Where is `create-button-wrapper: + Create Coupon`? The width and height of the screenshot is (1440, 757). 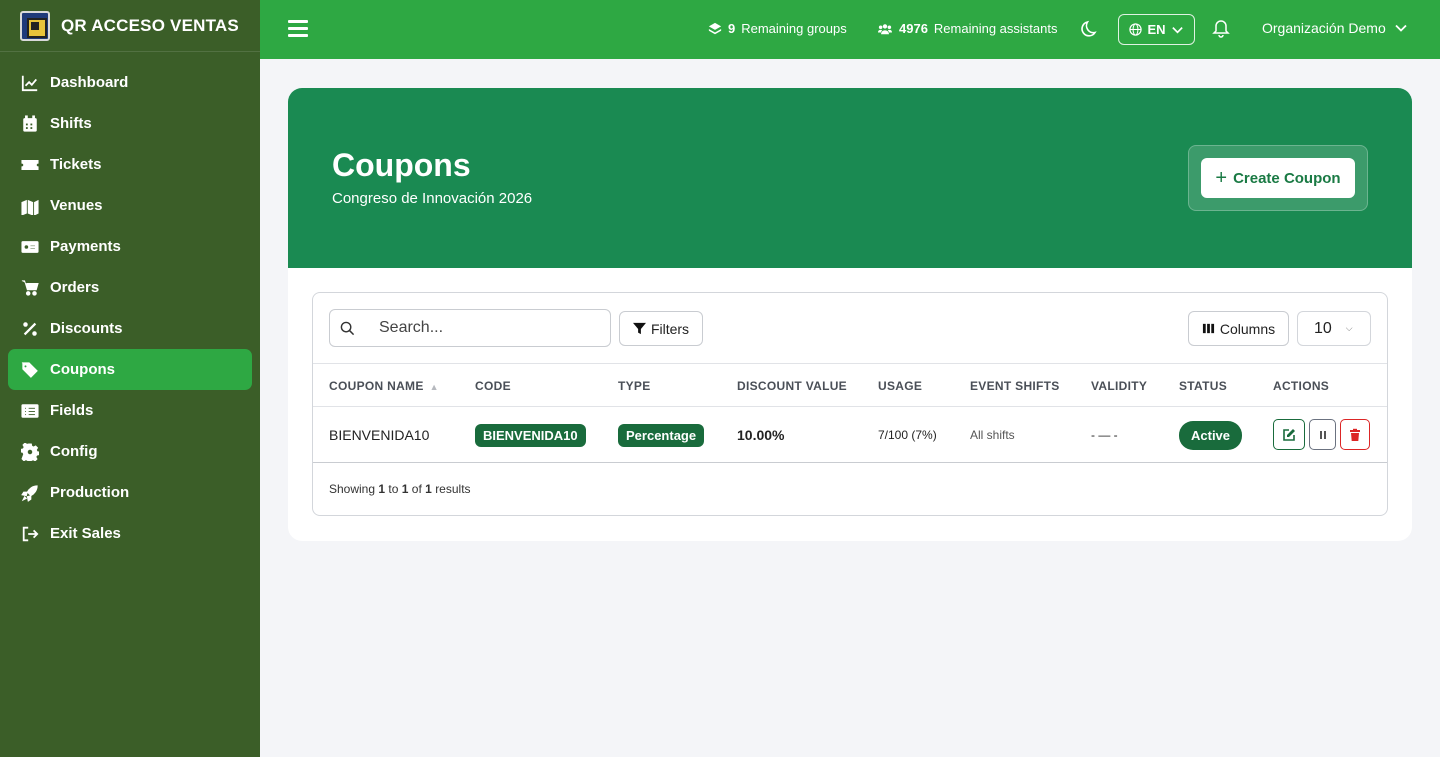
create-button-wrapper: + Create Coupon is located at coordinates (1278, 178).